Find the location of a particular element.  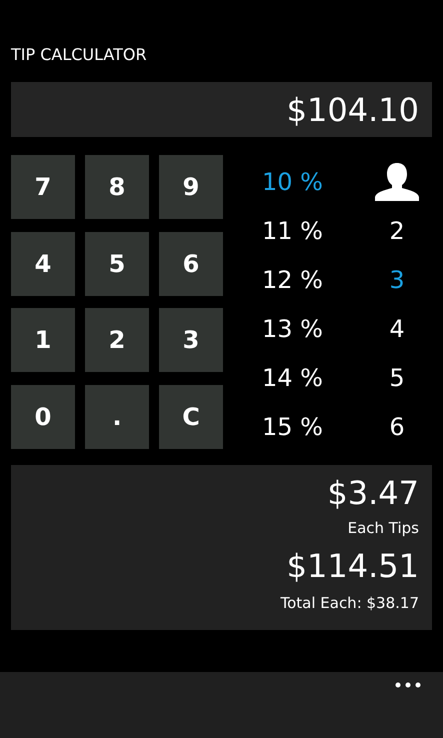

tip-percent-option: 14 % is located at coordinates (292, 377).